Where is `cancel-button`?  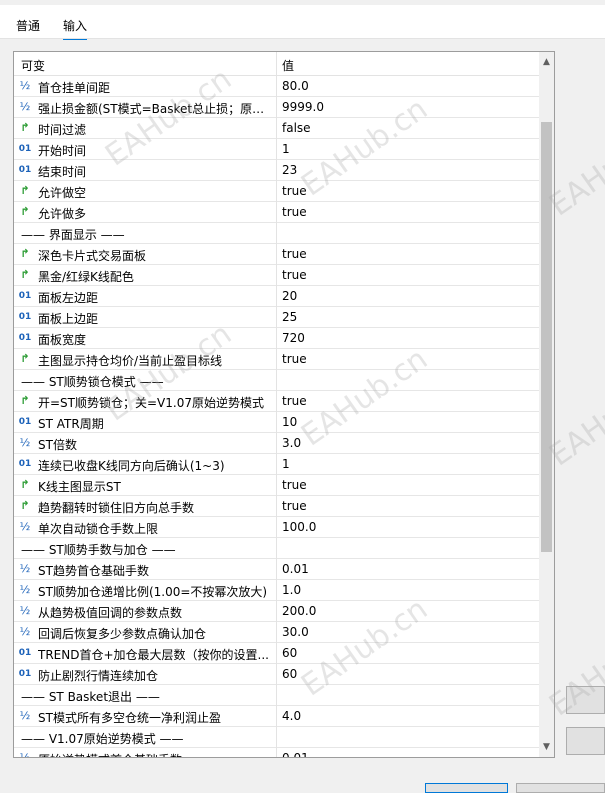
cancel-button is located at coordinates (560, 788).